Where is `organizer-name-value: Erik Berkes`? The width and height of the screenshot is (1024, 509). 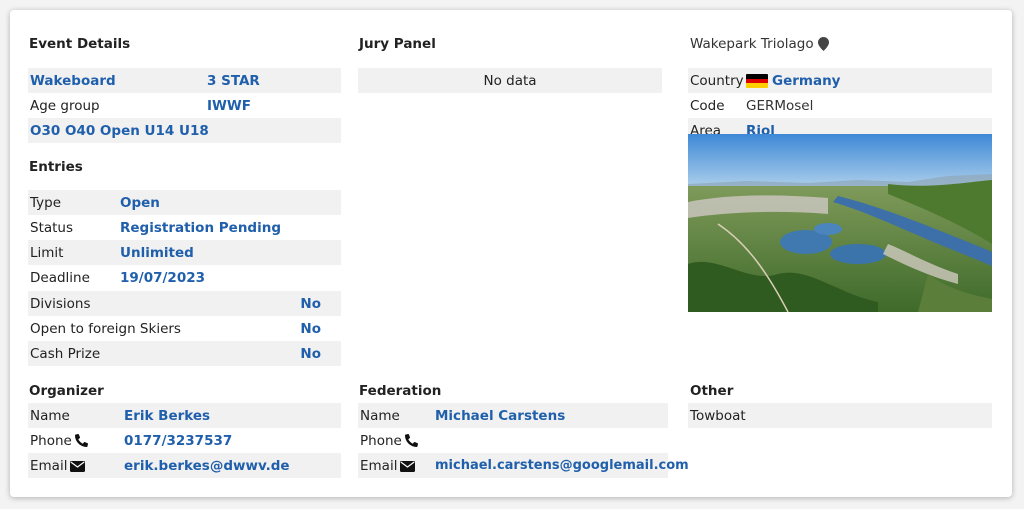 organizer-name-value: Erik Berkes is located at coordinates (167, 416).